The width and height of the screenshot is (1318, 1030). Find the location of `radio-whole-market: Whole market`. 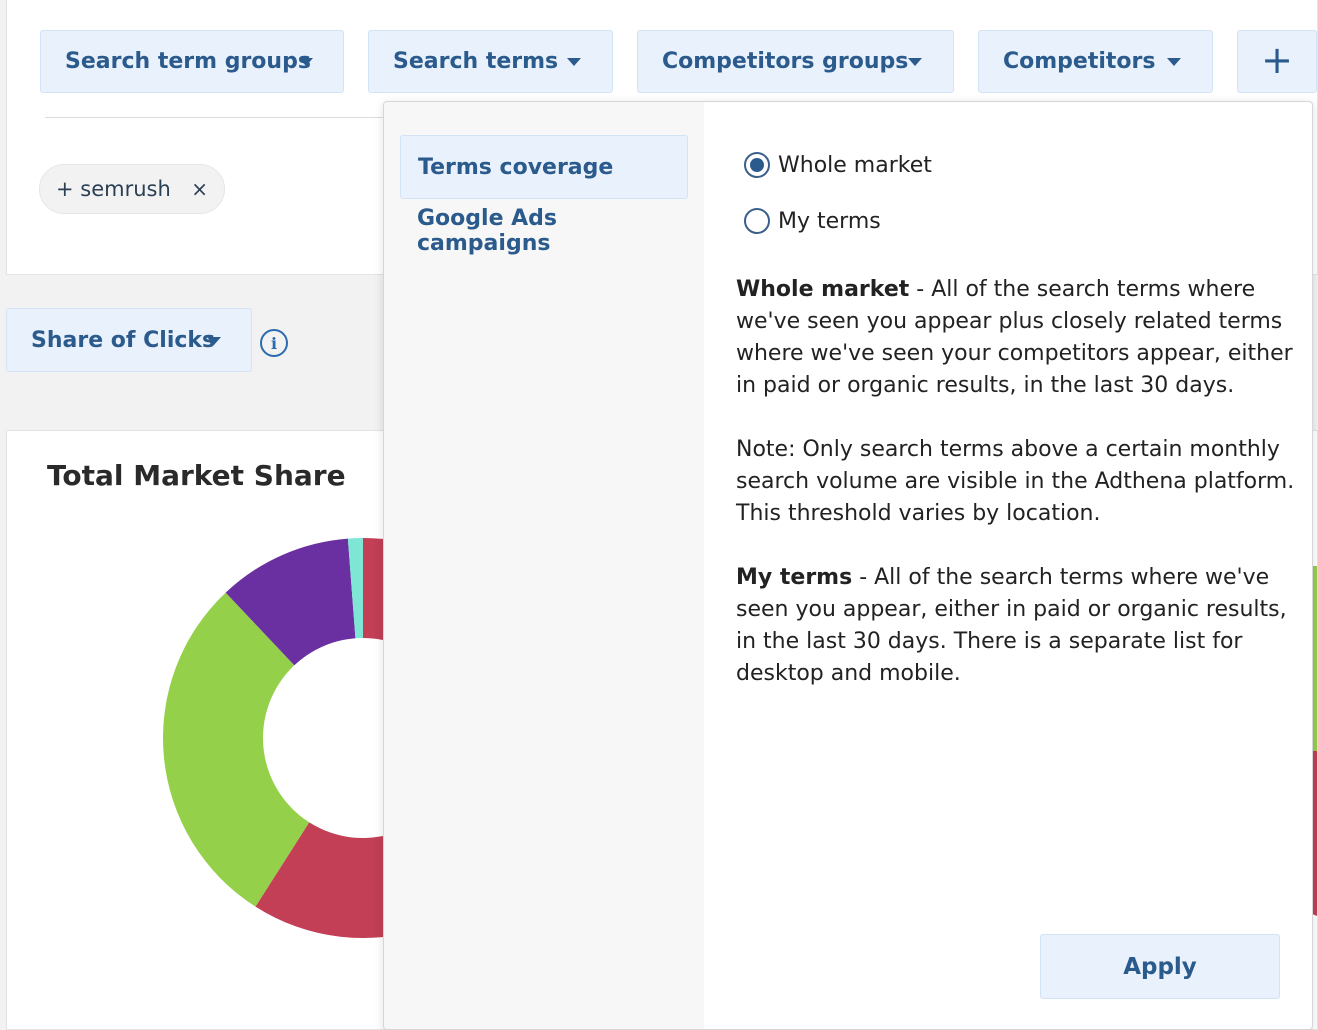

radio-whole-market: Whole market is located at coordinates (838, 165).